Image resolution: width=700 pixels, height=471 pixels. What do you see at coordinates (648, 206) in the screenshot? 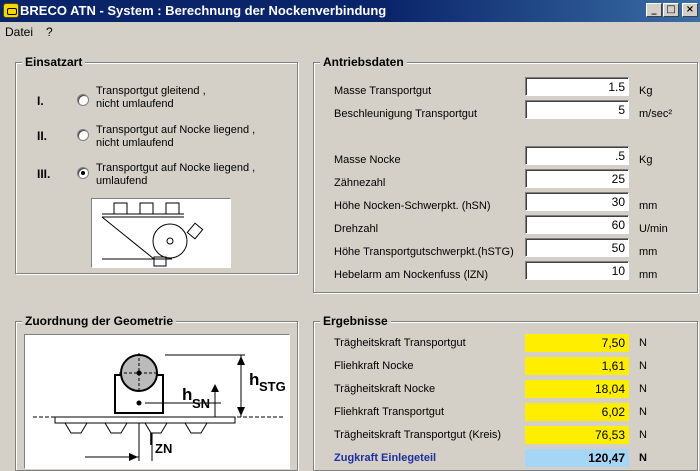
I see `hoehe-nocken-unit: mm` at bounding box center [648, 206].